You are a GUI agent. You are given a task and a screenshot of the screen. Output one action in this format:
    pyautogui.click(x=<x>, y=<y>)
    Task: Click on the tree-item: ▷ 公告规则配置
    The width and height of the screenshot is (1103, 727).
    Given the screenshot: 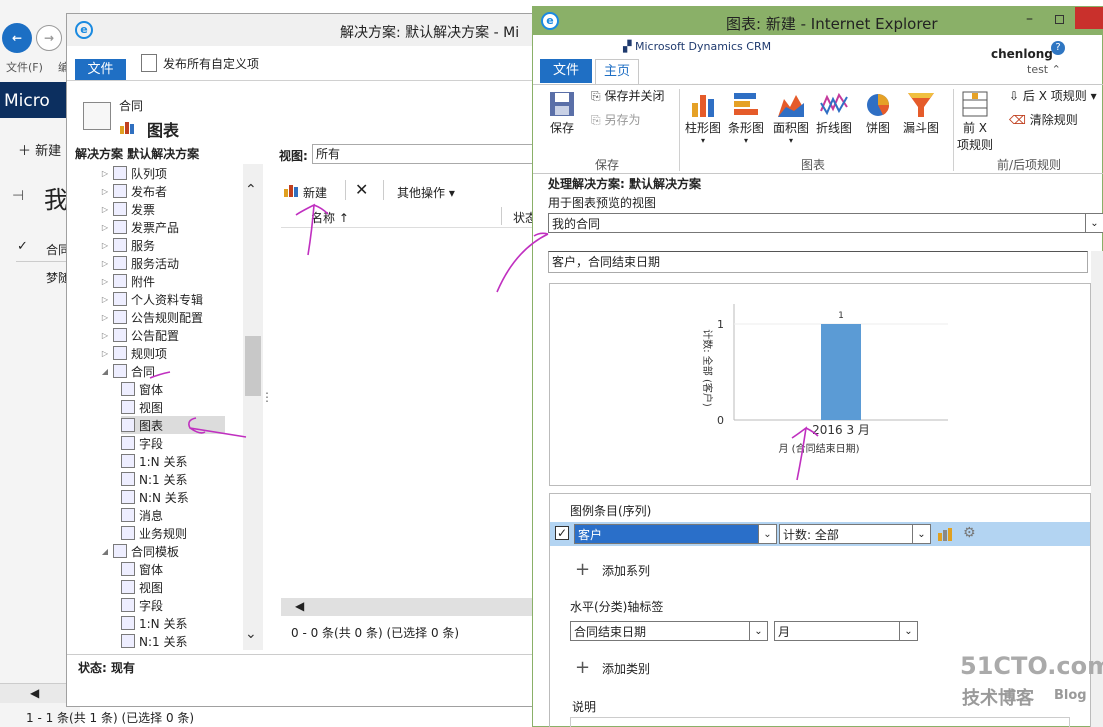 What is the action you would take?
    pyautogui.click(x=152, y=317)
    